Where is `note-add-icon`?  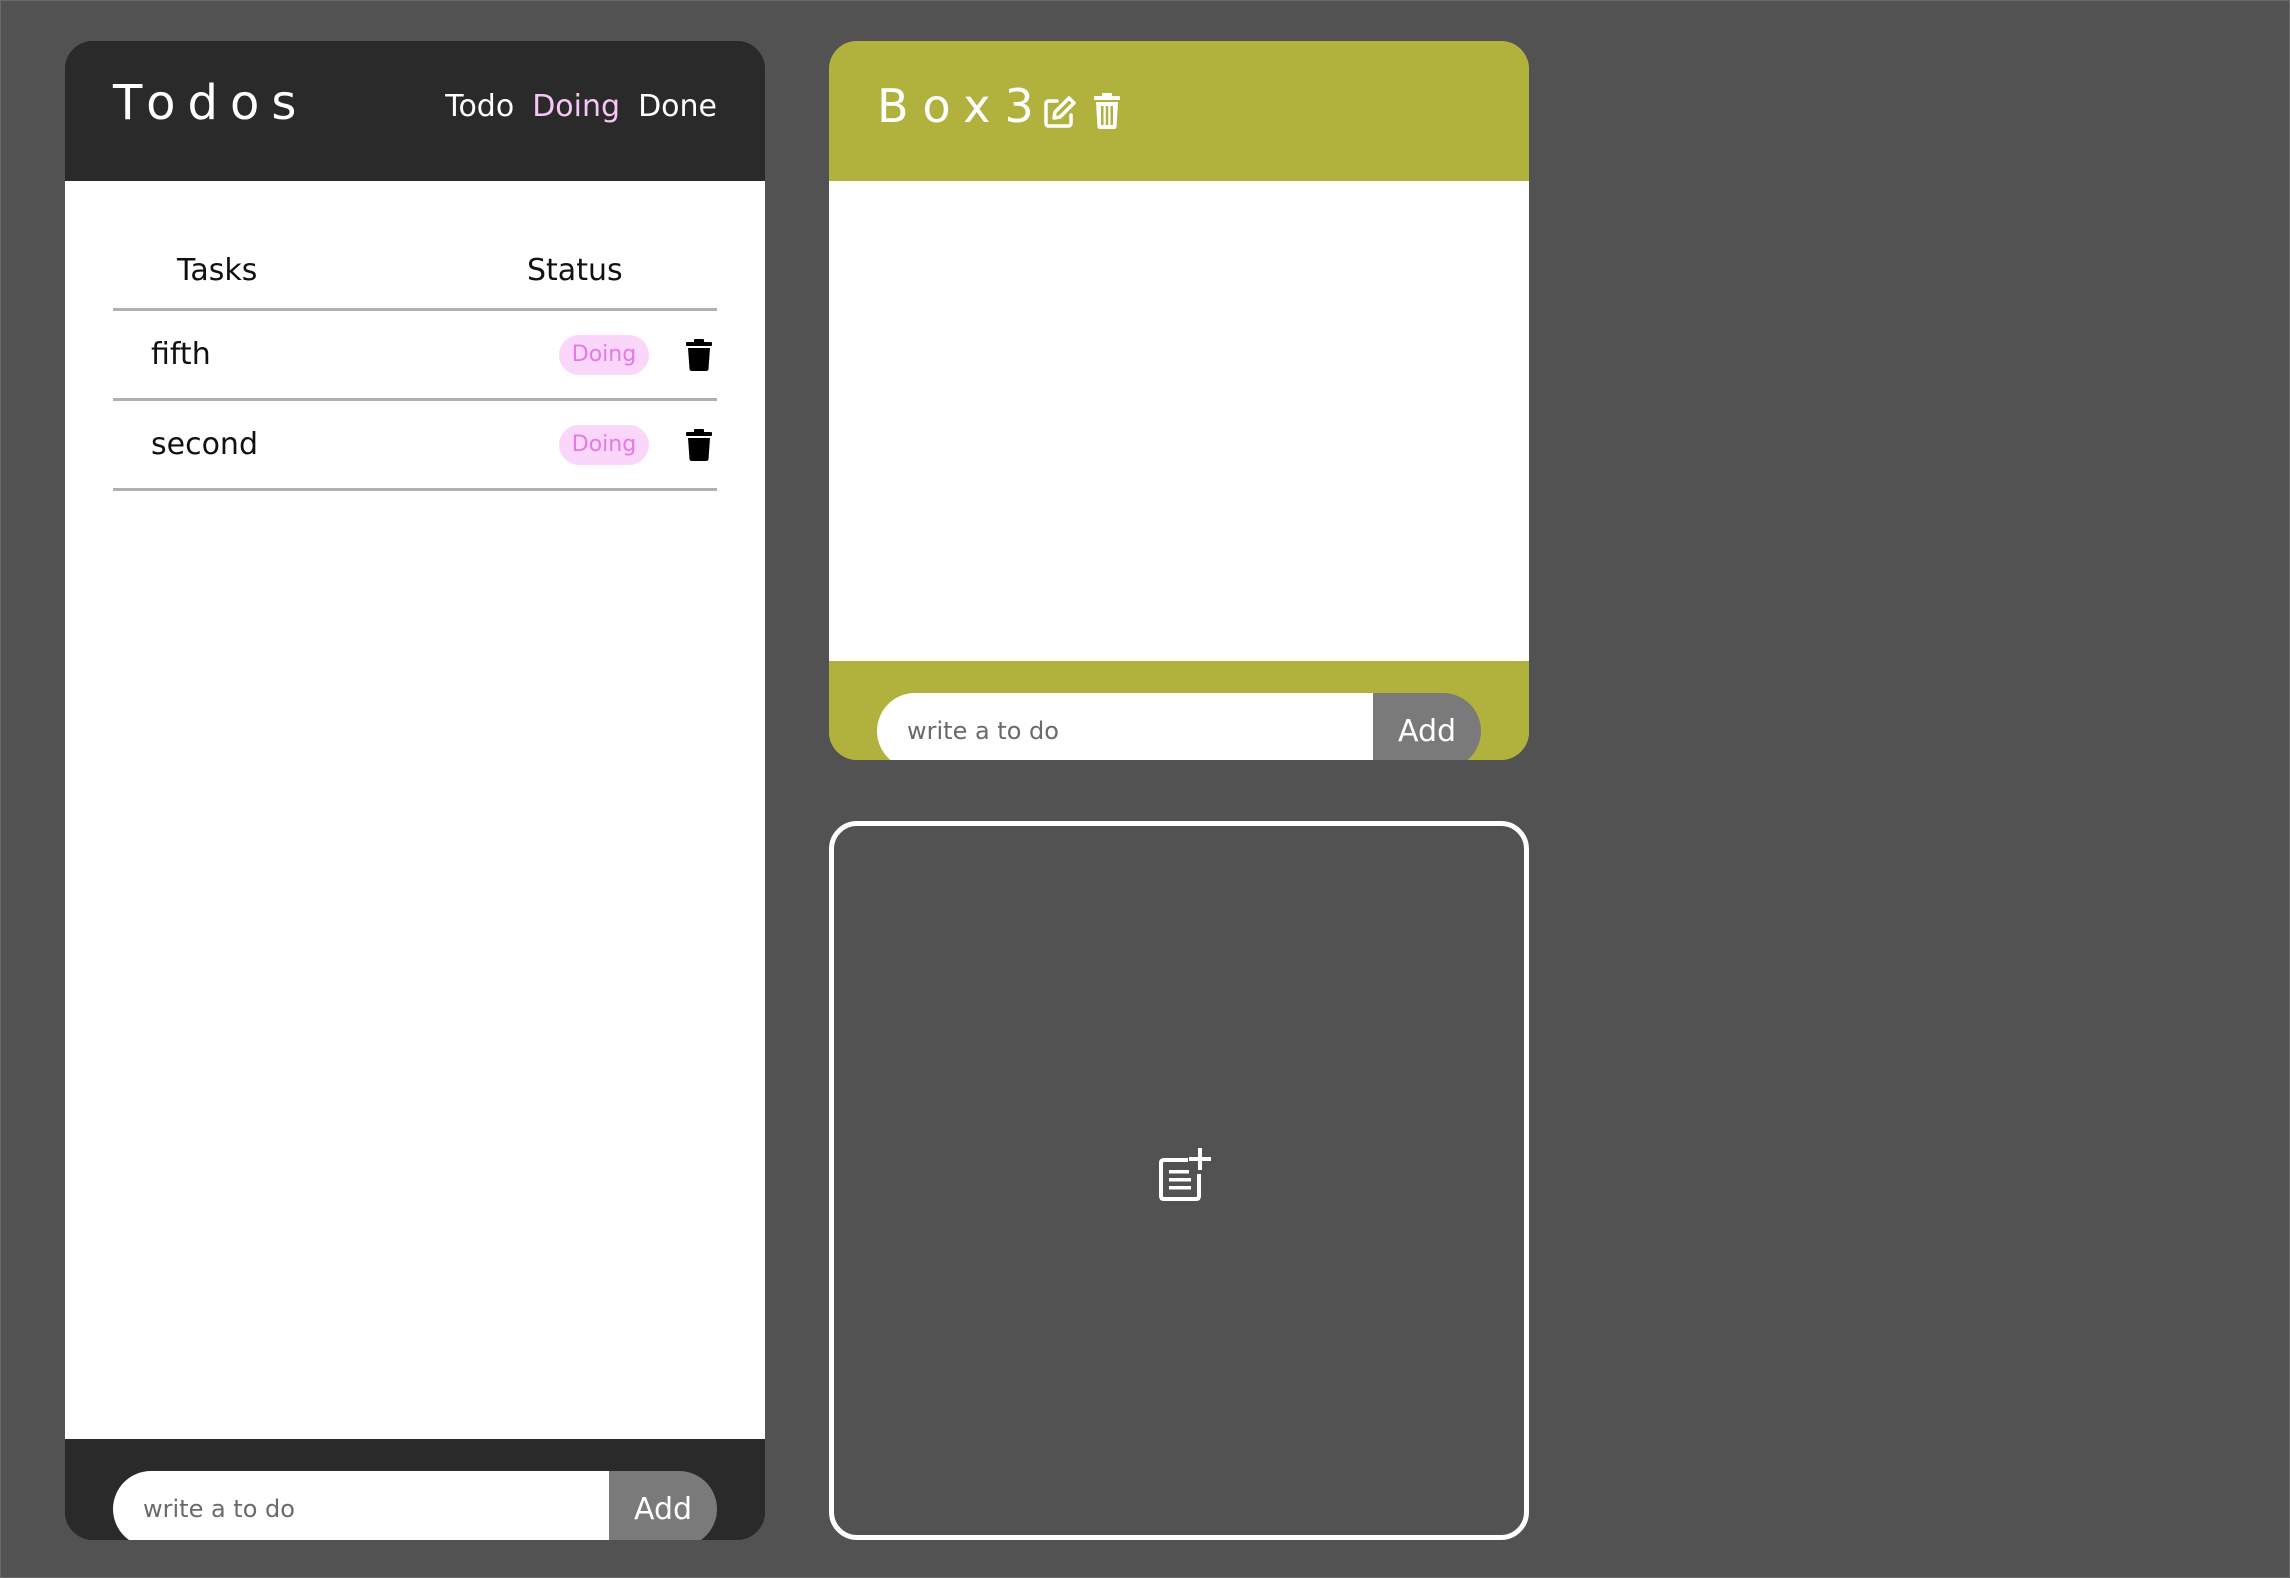 note-add-icon is located at coordinates (1185, 1174).